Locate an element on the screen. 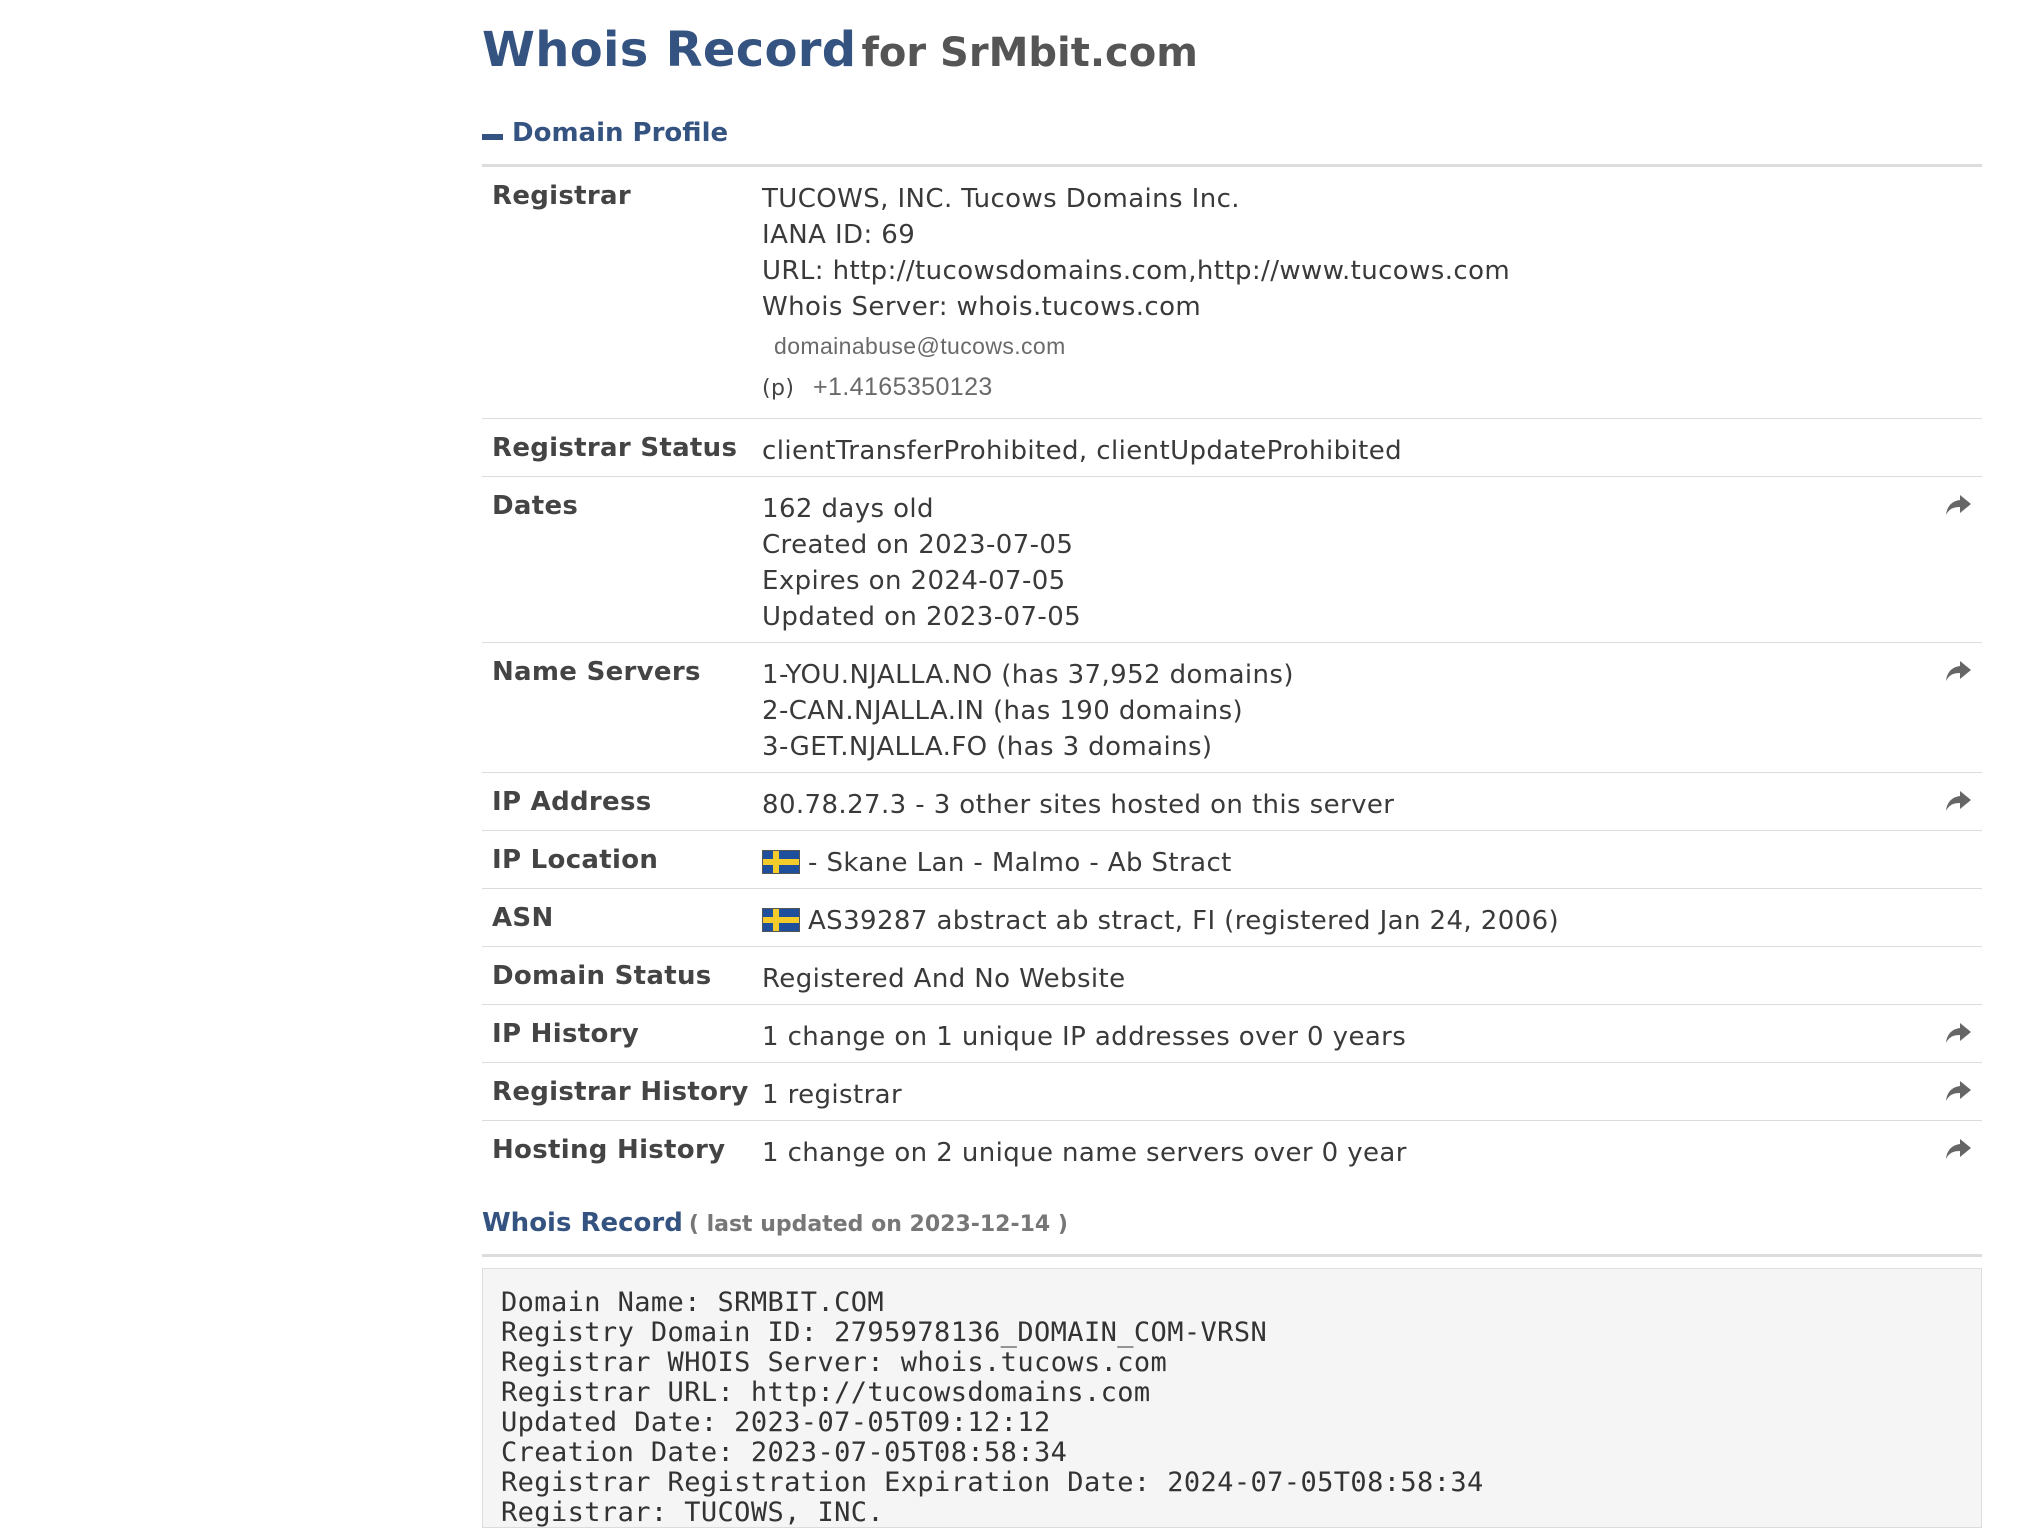 This screenshot has width=2022, height=1528. row-label-registrar-status: Registrar Status is located at coordinates (615, 448).